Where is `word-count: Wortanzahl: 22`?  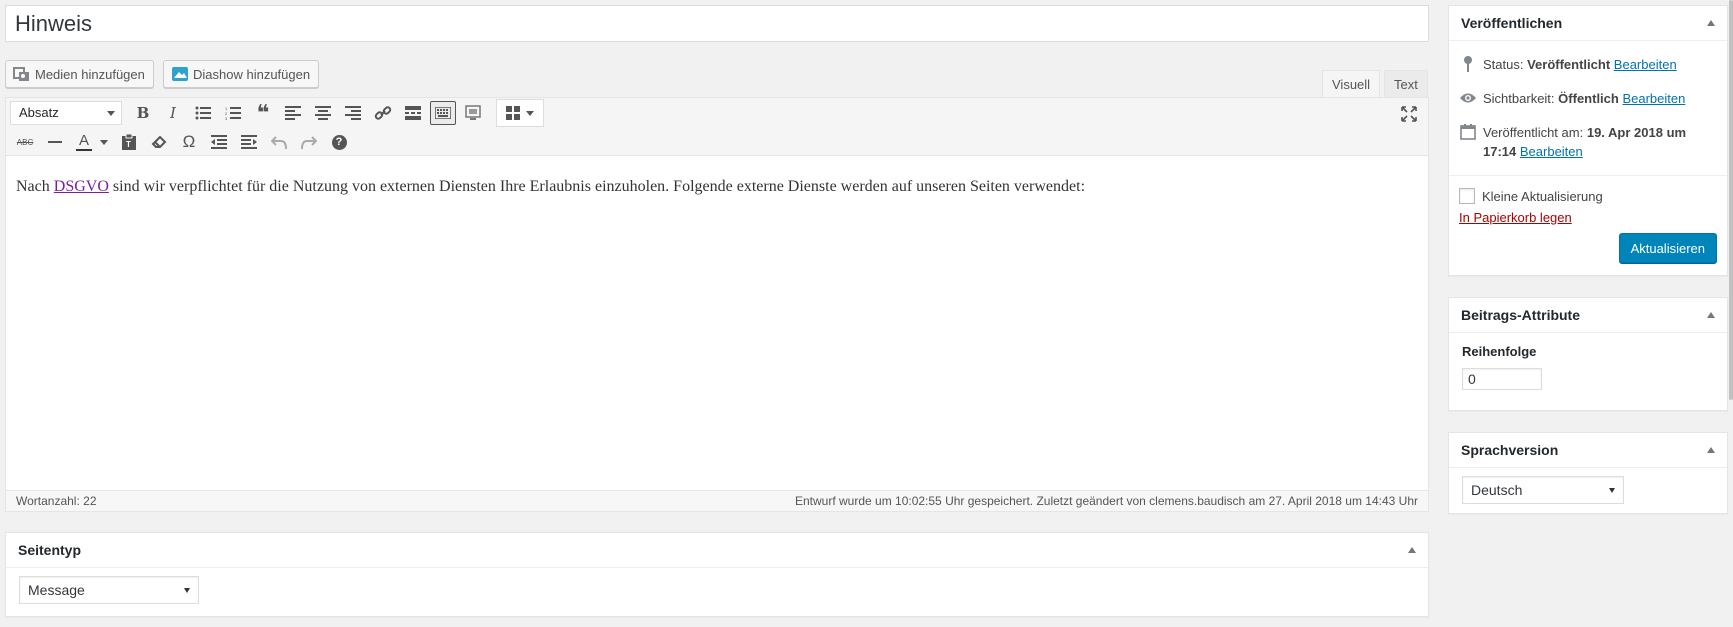
word-count: Wortanzahl: 22 is located at coordinates (56, 501).